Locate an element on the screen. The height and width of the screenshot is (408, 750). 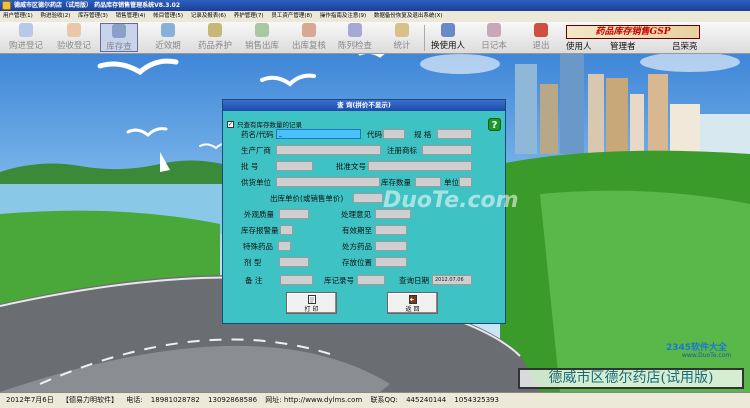
stock-alert-field is located at coordinates (286, 230).